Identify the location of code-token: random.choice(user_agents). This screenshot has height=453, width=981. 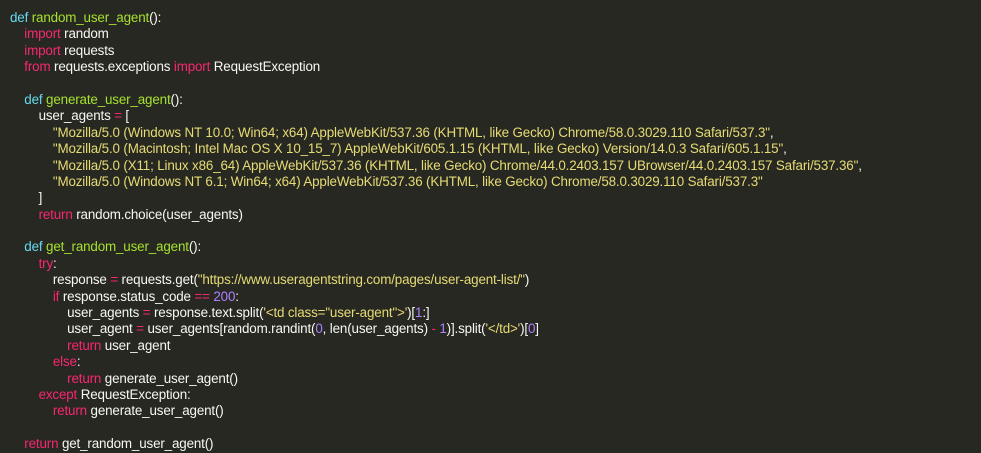
(157, 214).